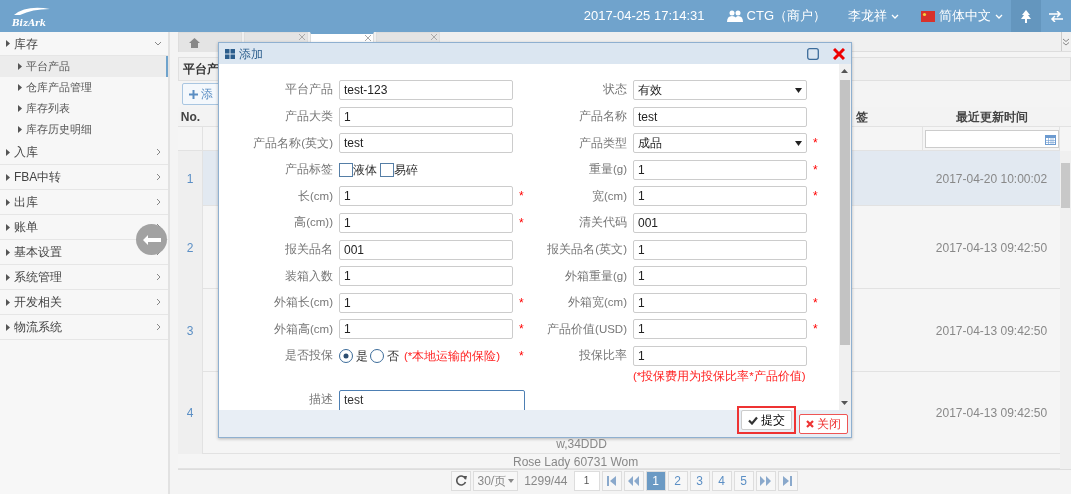 The width and height of the screenshot is (1071, 494). Describe the element at coordinates (603, 143) in the screenshot. I see `field-label: 产品类型` at that location.